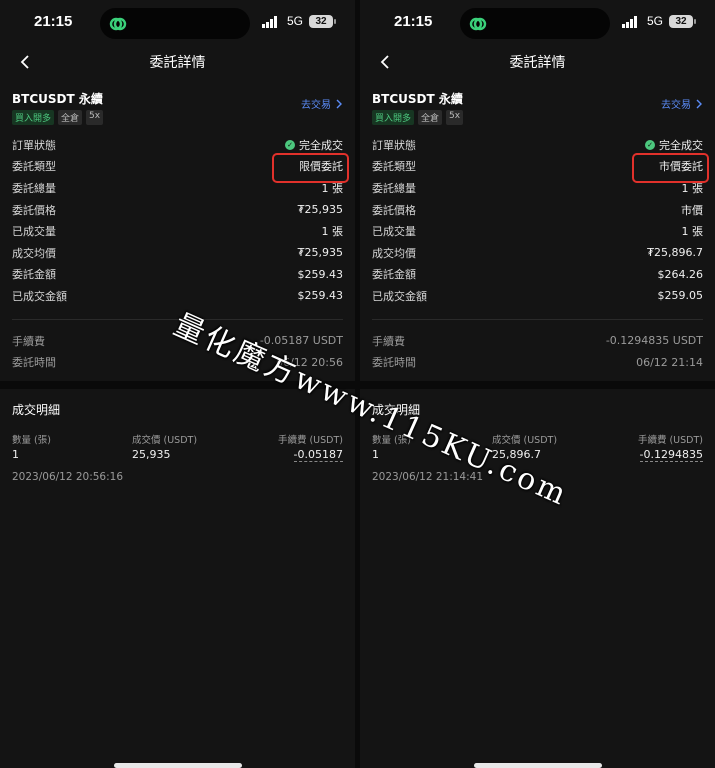  I want to click on detail-price: 25,935, so click(151, 454).